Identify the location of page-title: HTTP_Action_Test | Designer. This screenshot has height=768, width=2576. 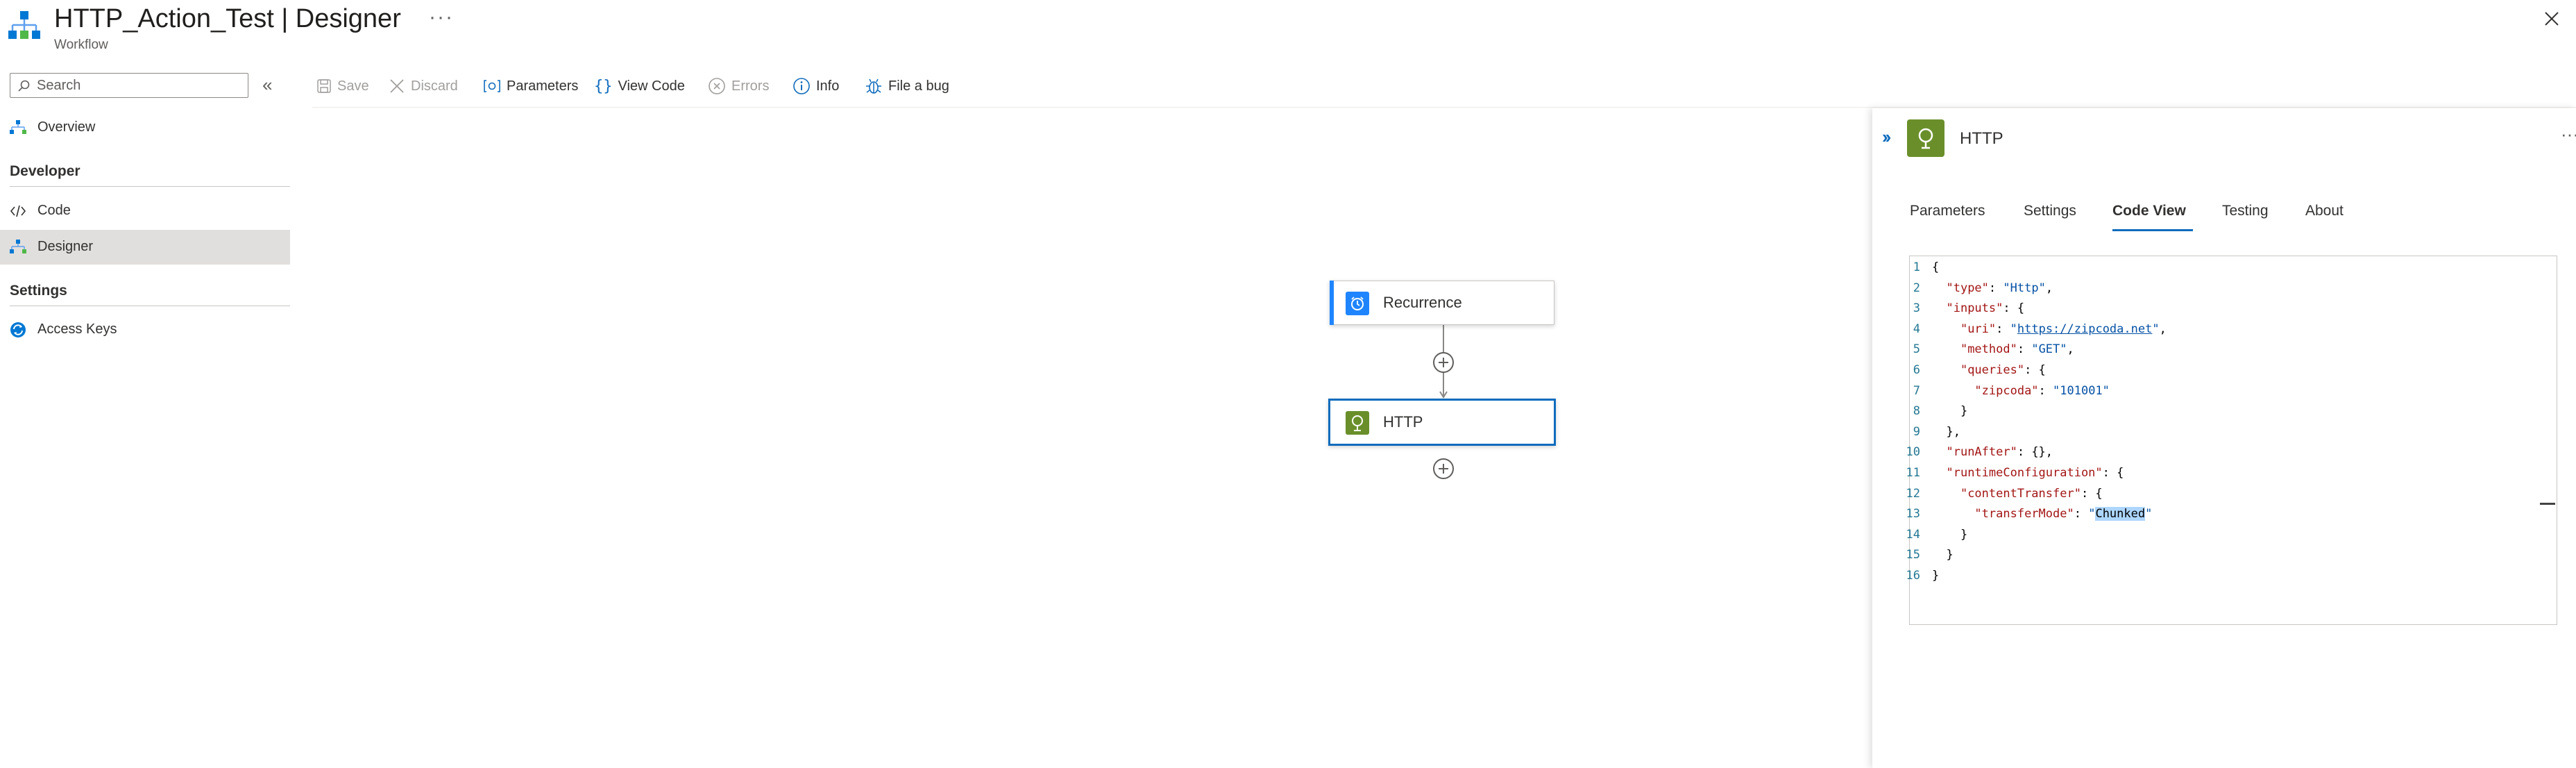
(228, 19).